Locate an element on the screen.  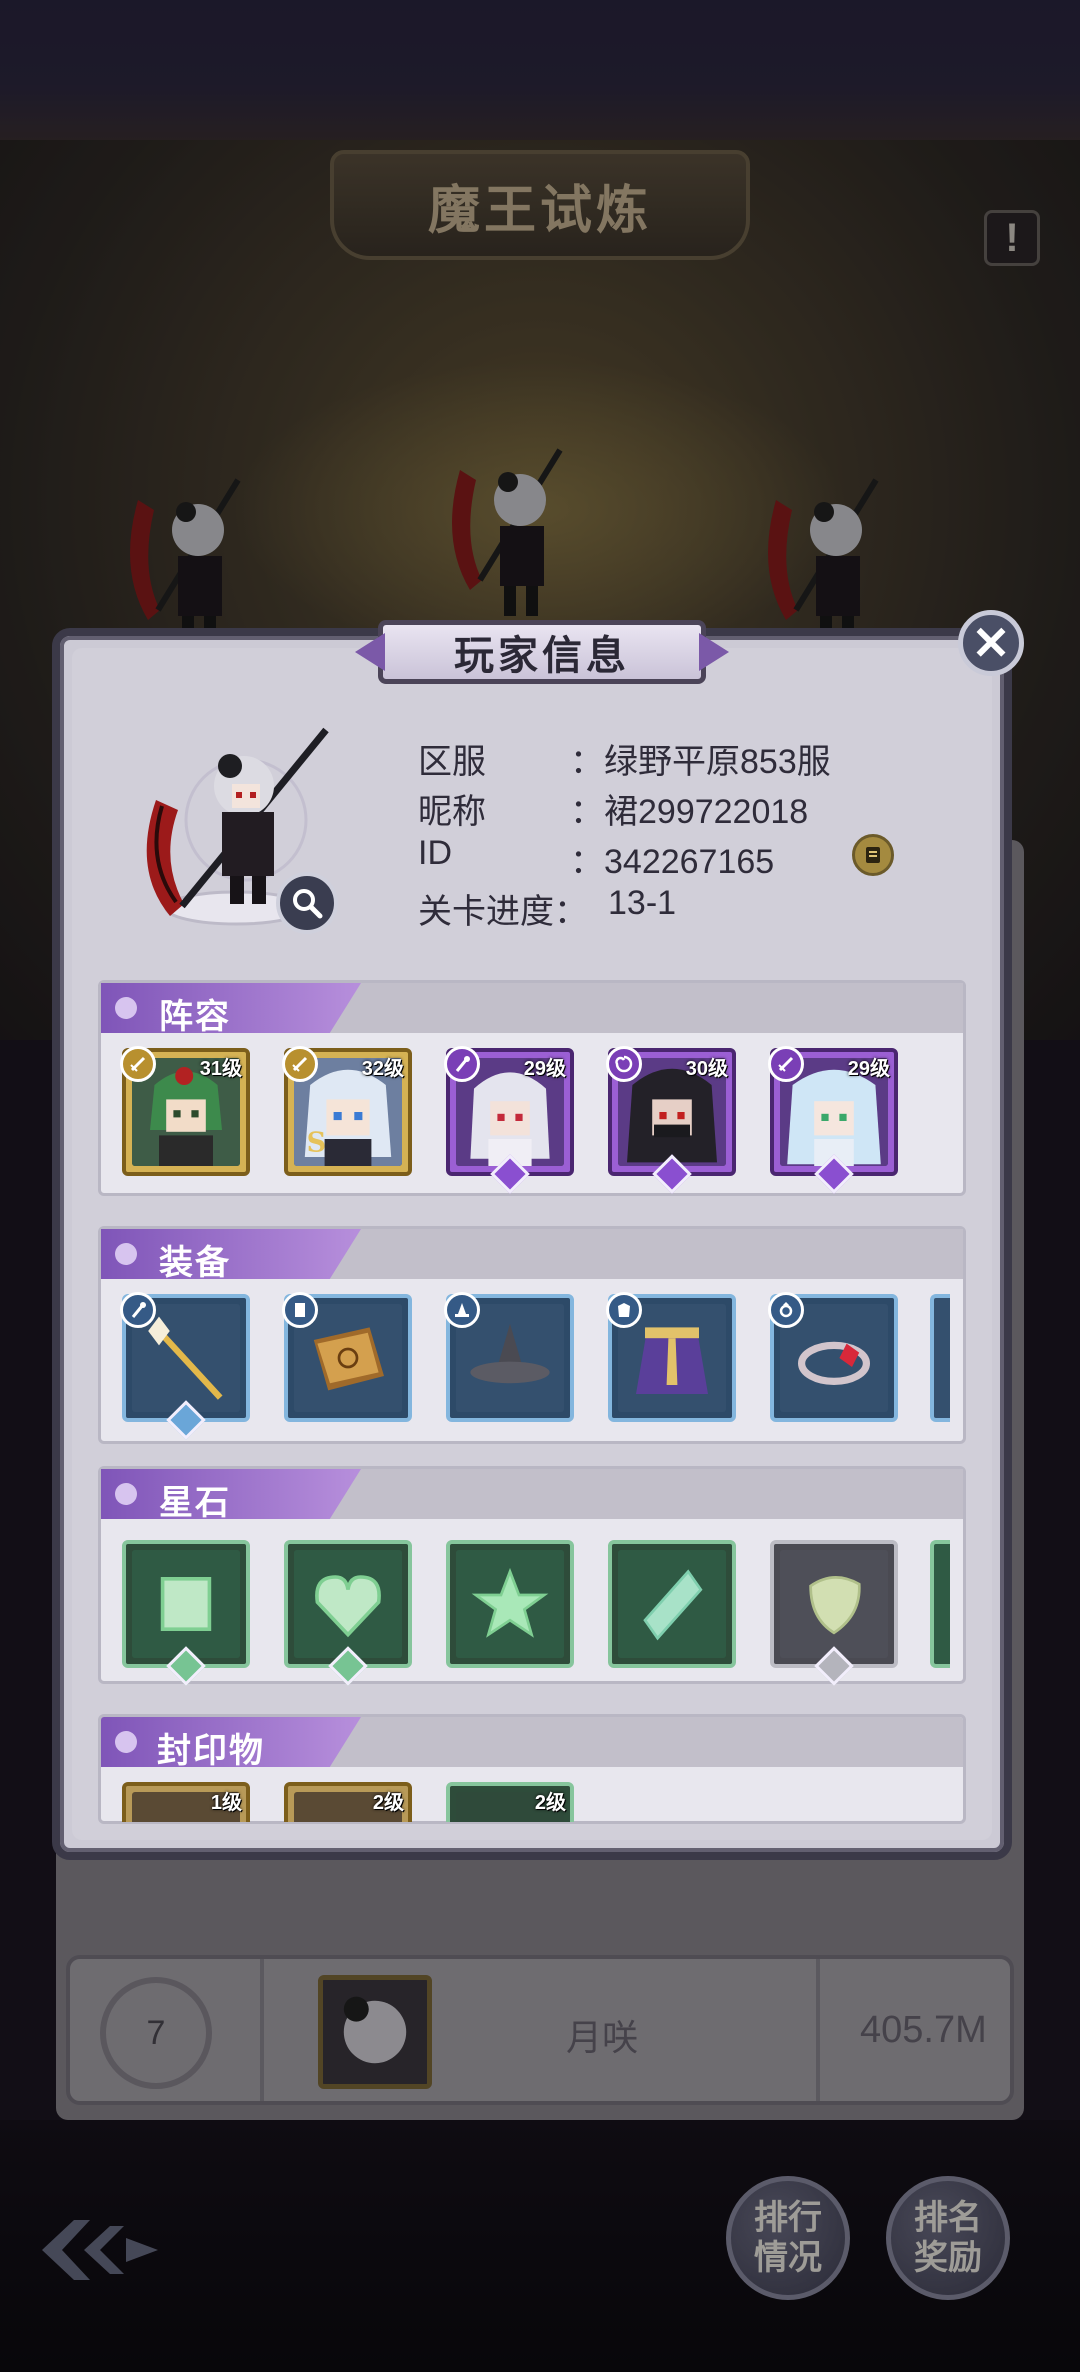
magnifier-icon is located at coordinates (307, 903).